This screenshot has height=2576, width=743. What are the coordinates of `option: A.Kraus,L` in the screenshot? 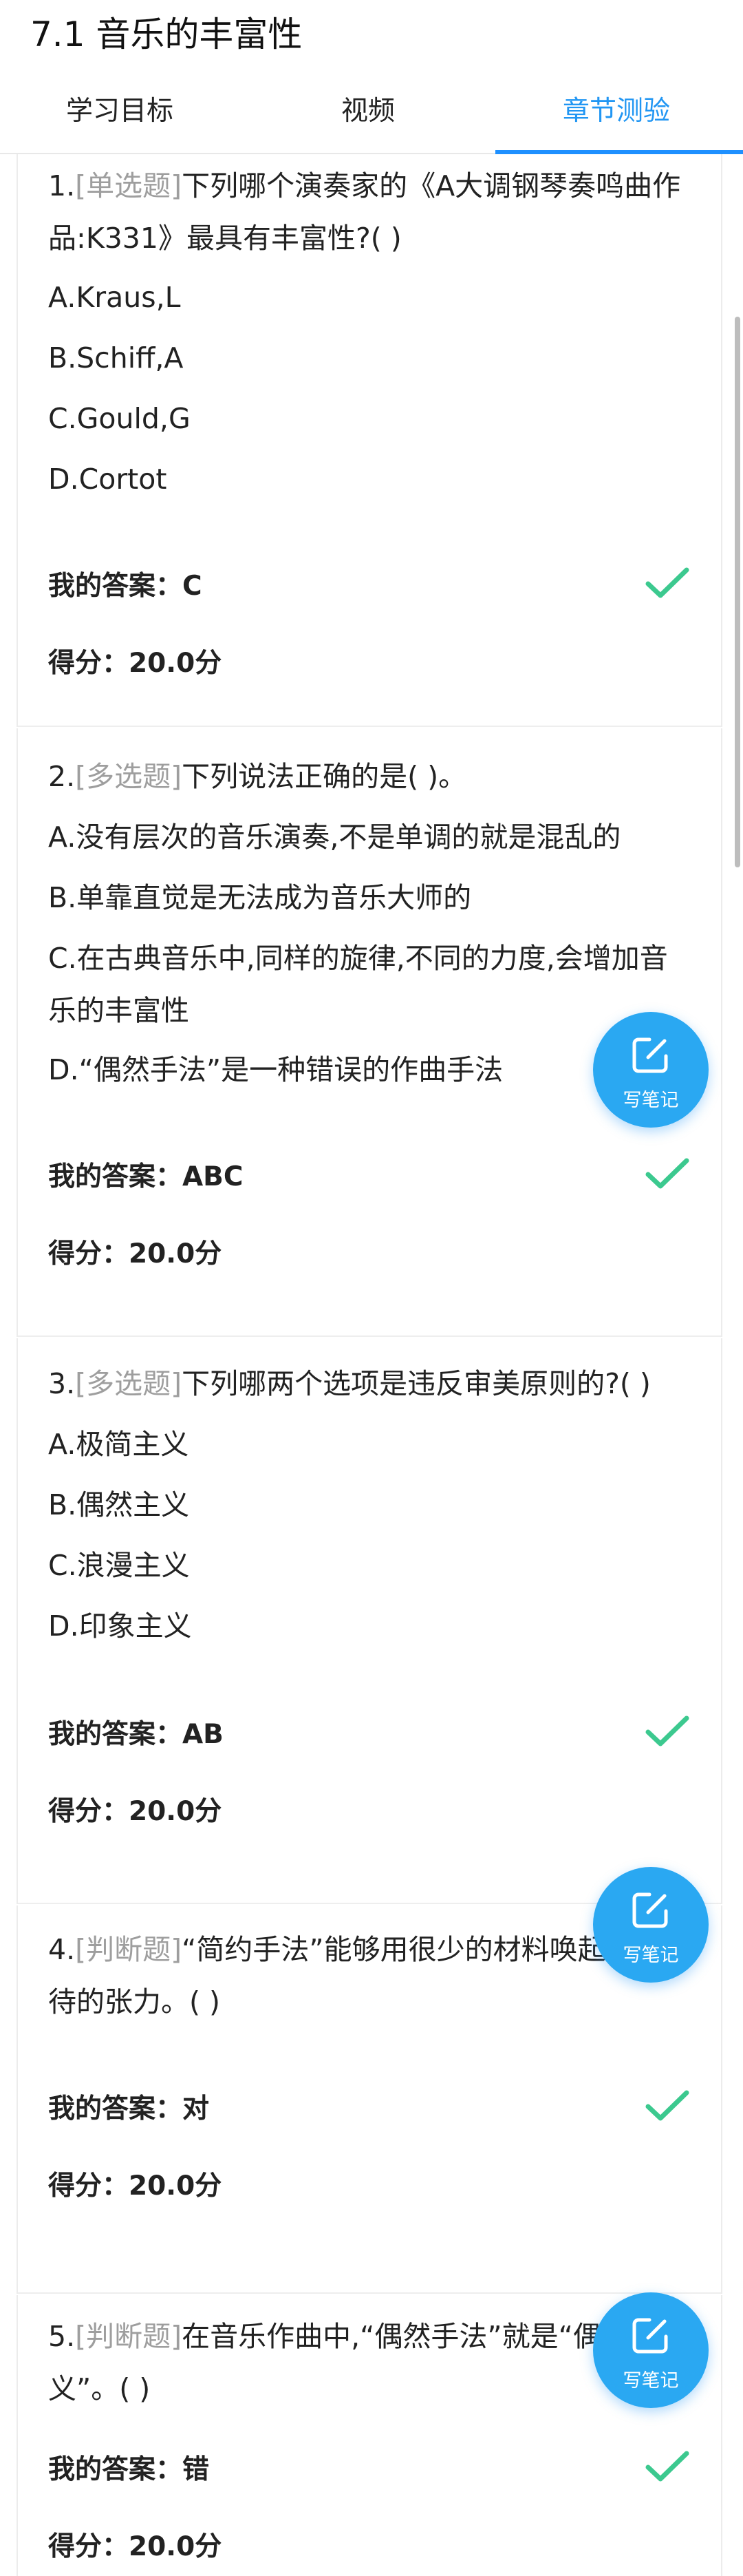 It's located at (114, 298).